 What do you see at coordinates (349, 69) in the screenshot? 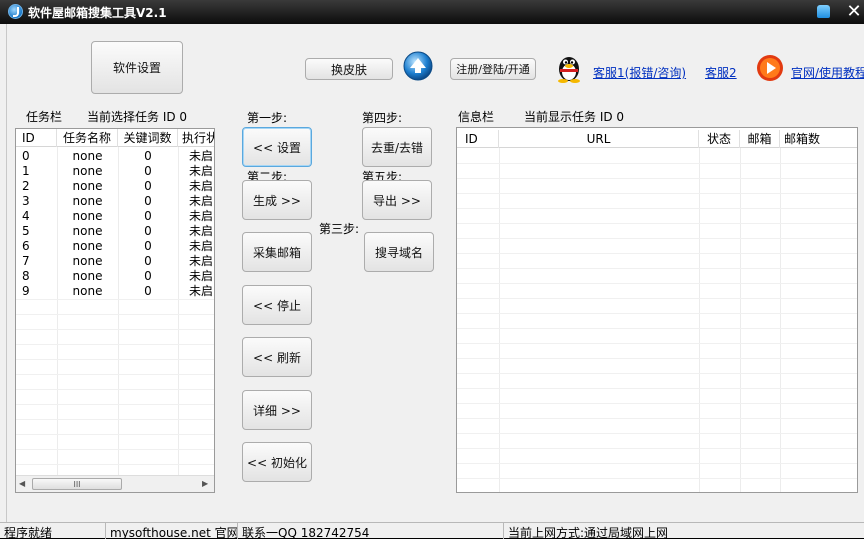
I see `change-skin-button: 换皮肤` at bounding box center [349, 69].